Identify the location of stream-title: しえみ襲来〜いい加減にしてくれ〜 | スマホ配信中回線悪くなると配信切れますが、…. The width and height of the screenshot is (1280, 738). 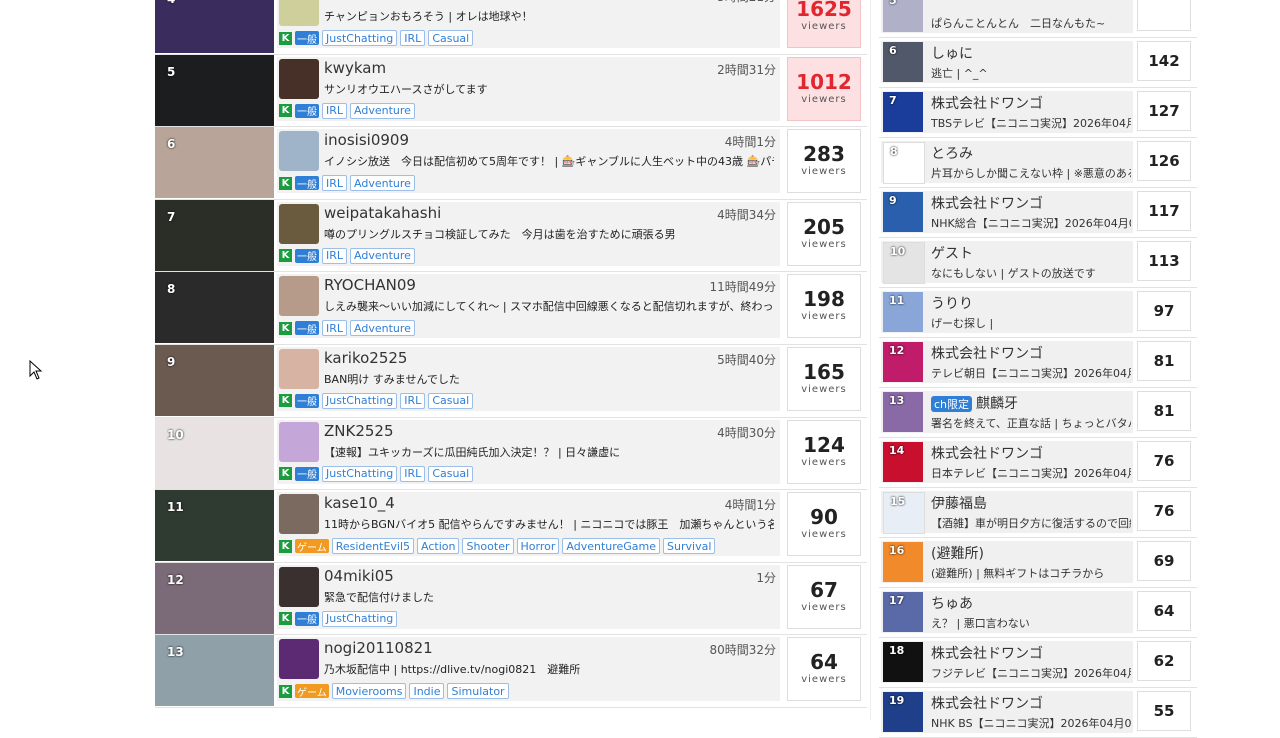
(549, 306).